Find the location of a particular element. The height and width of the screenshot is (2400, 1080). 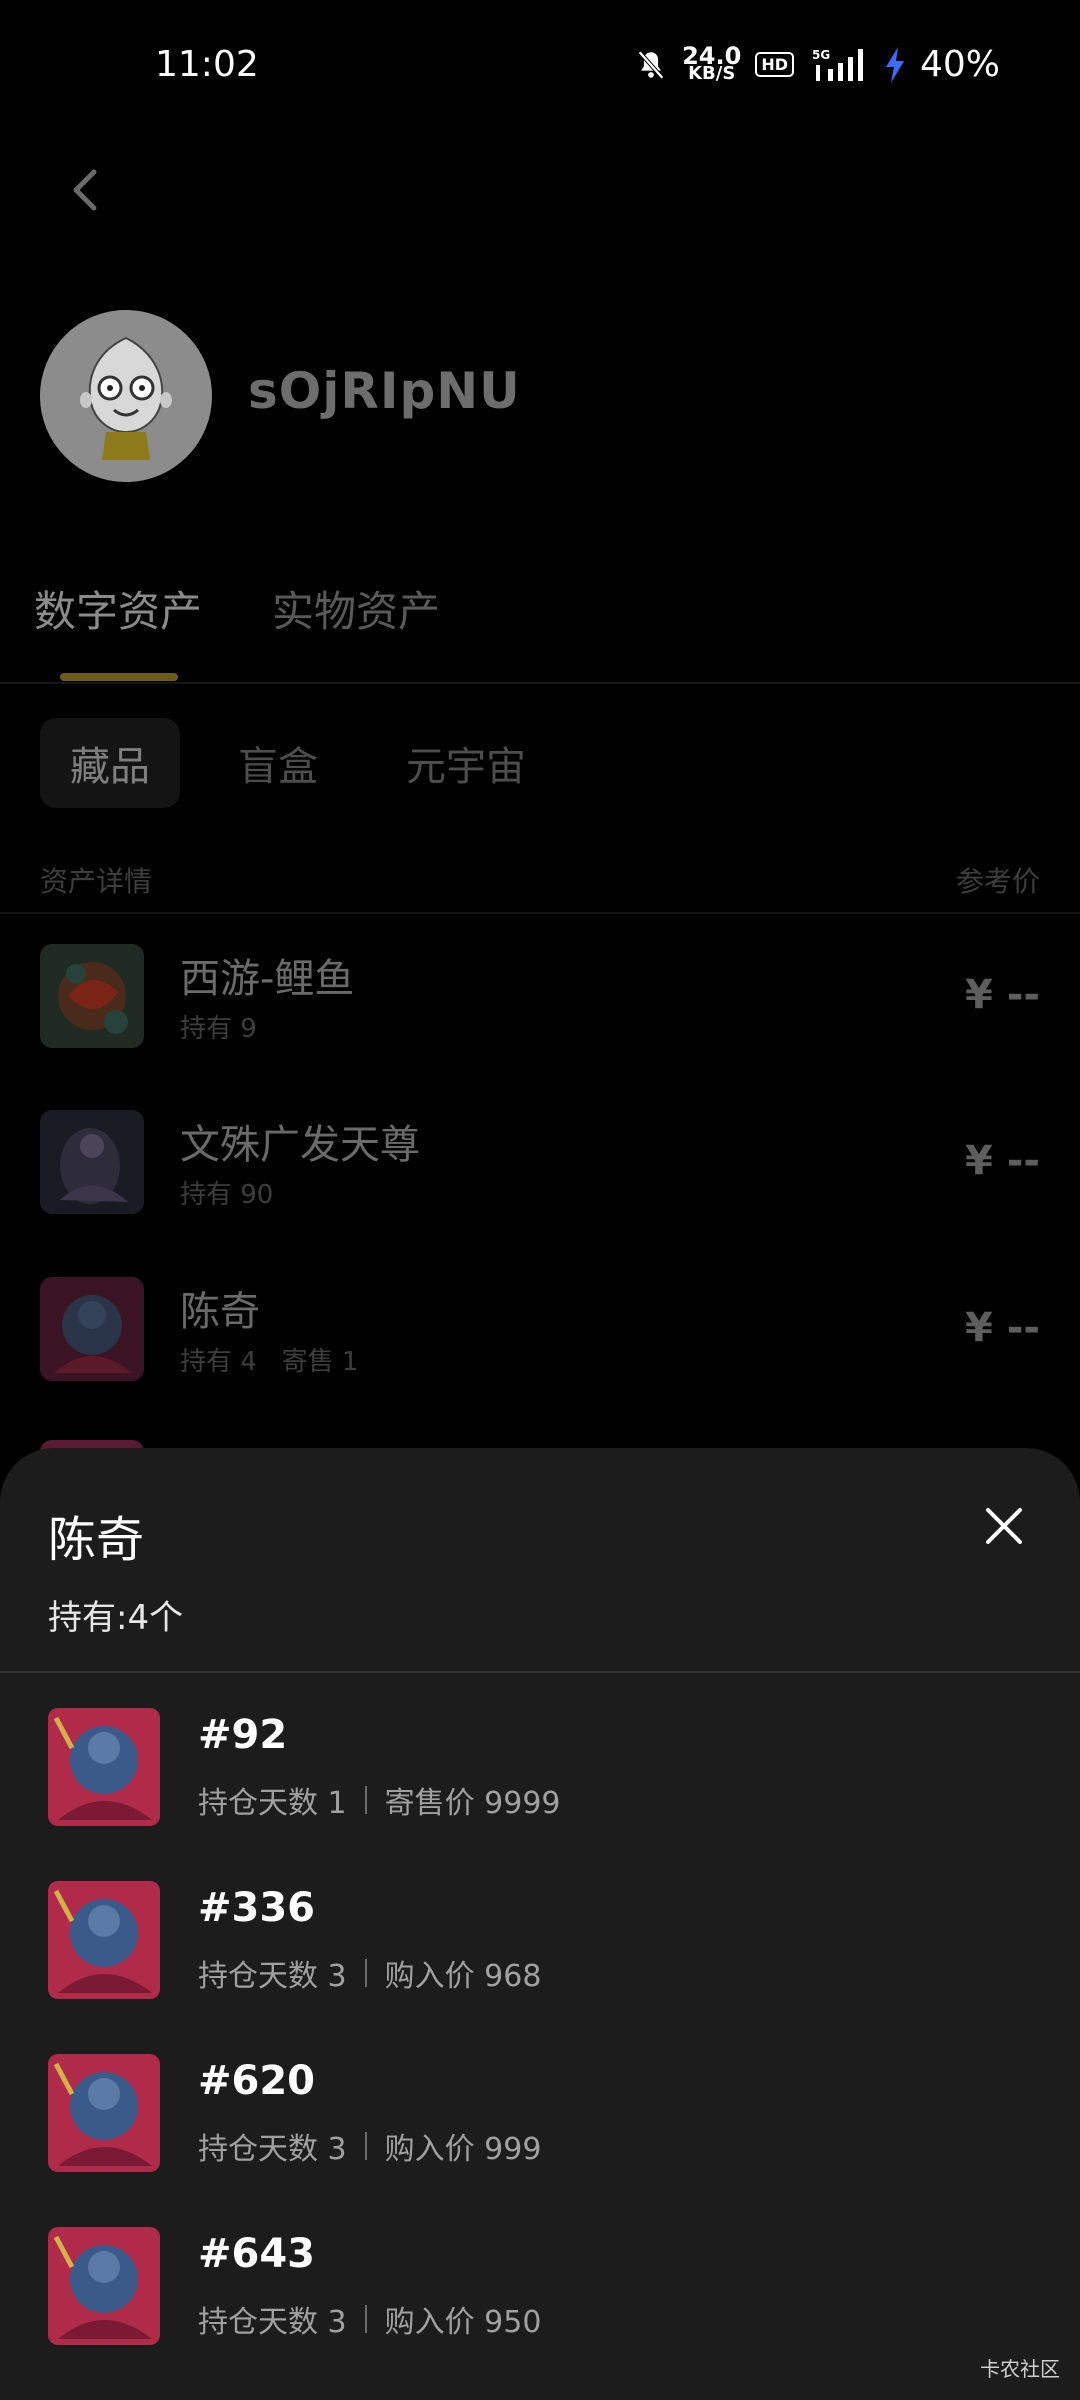

back-button is located at coordinates (85, 190).